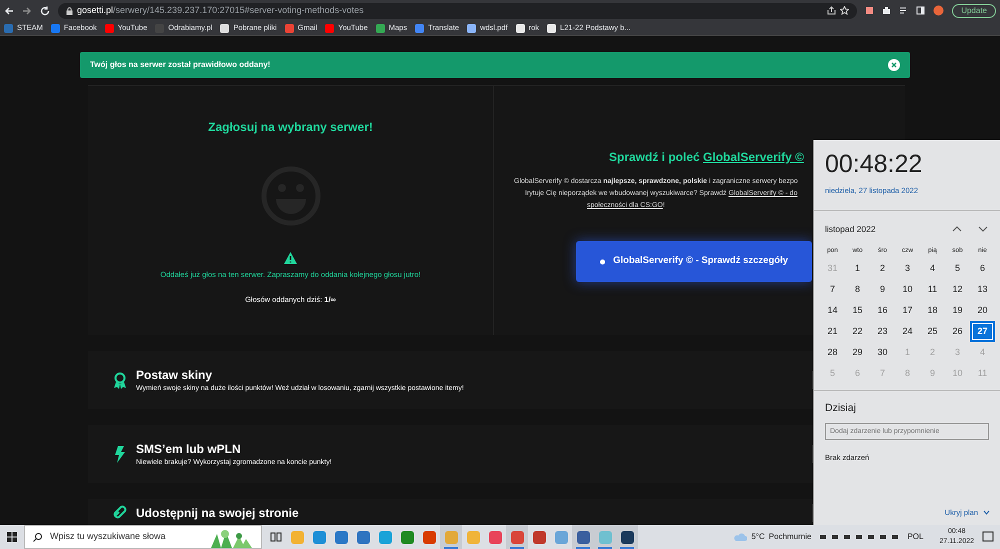  Describe the element at coordinates (143, 537) in the screenshot. I see `search-field: Wpisz tu wyszukiwane słowa` at that location.